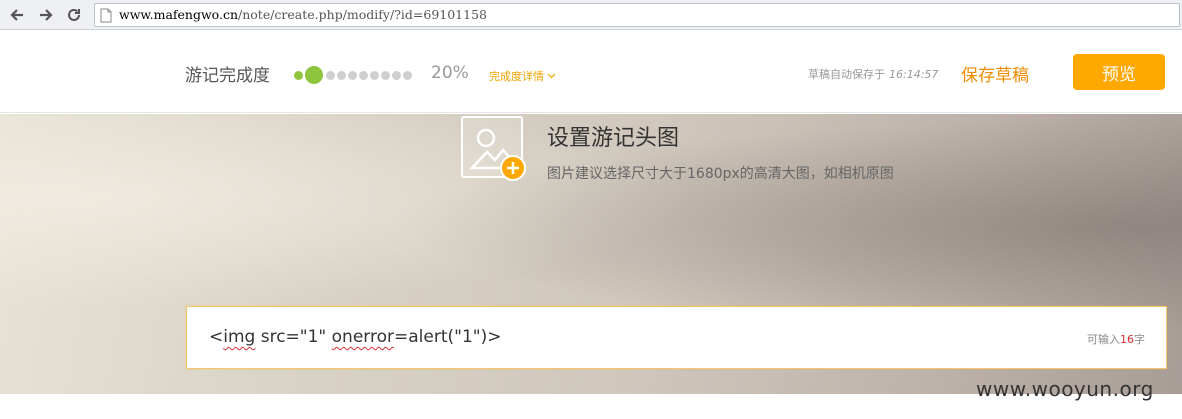 The width and height of the screenshot is (1182, 419). What do you see at coordinates (46, 15) in the screenshot?
I see `forward-arrow-icon` at bounding box center [46, 15].